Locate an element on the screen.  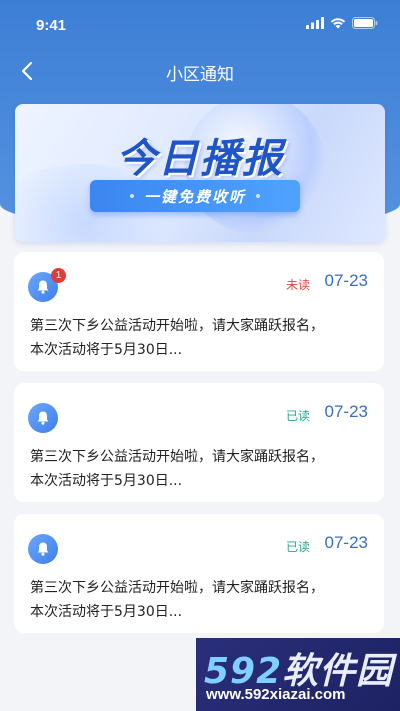
status-bar: 9:41 is located at coordinates (200, 25).